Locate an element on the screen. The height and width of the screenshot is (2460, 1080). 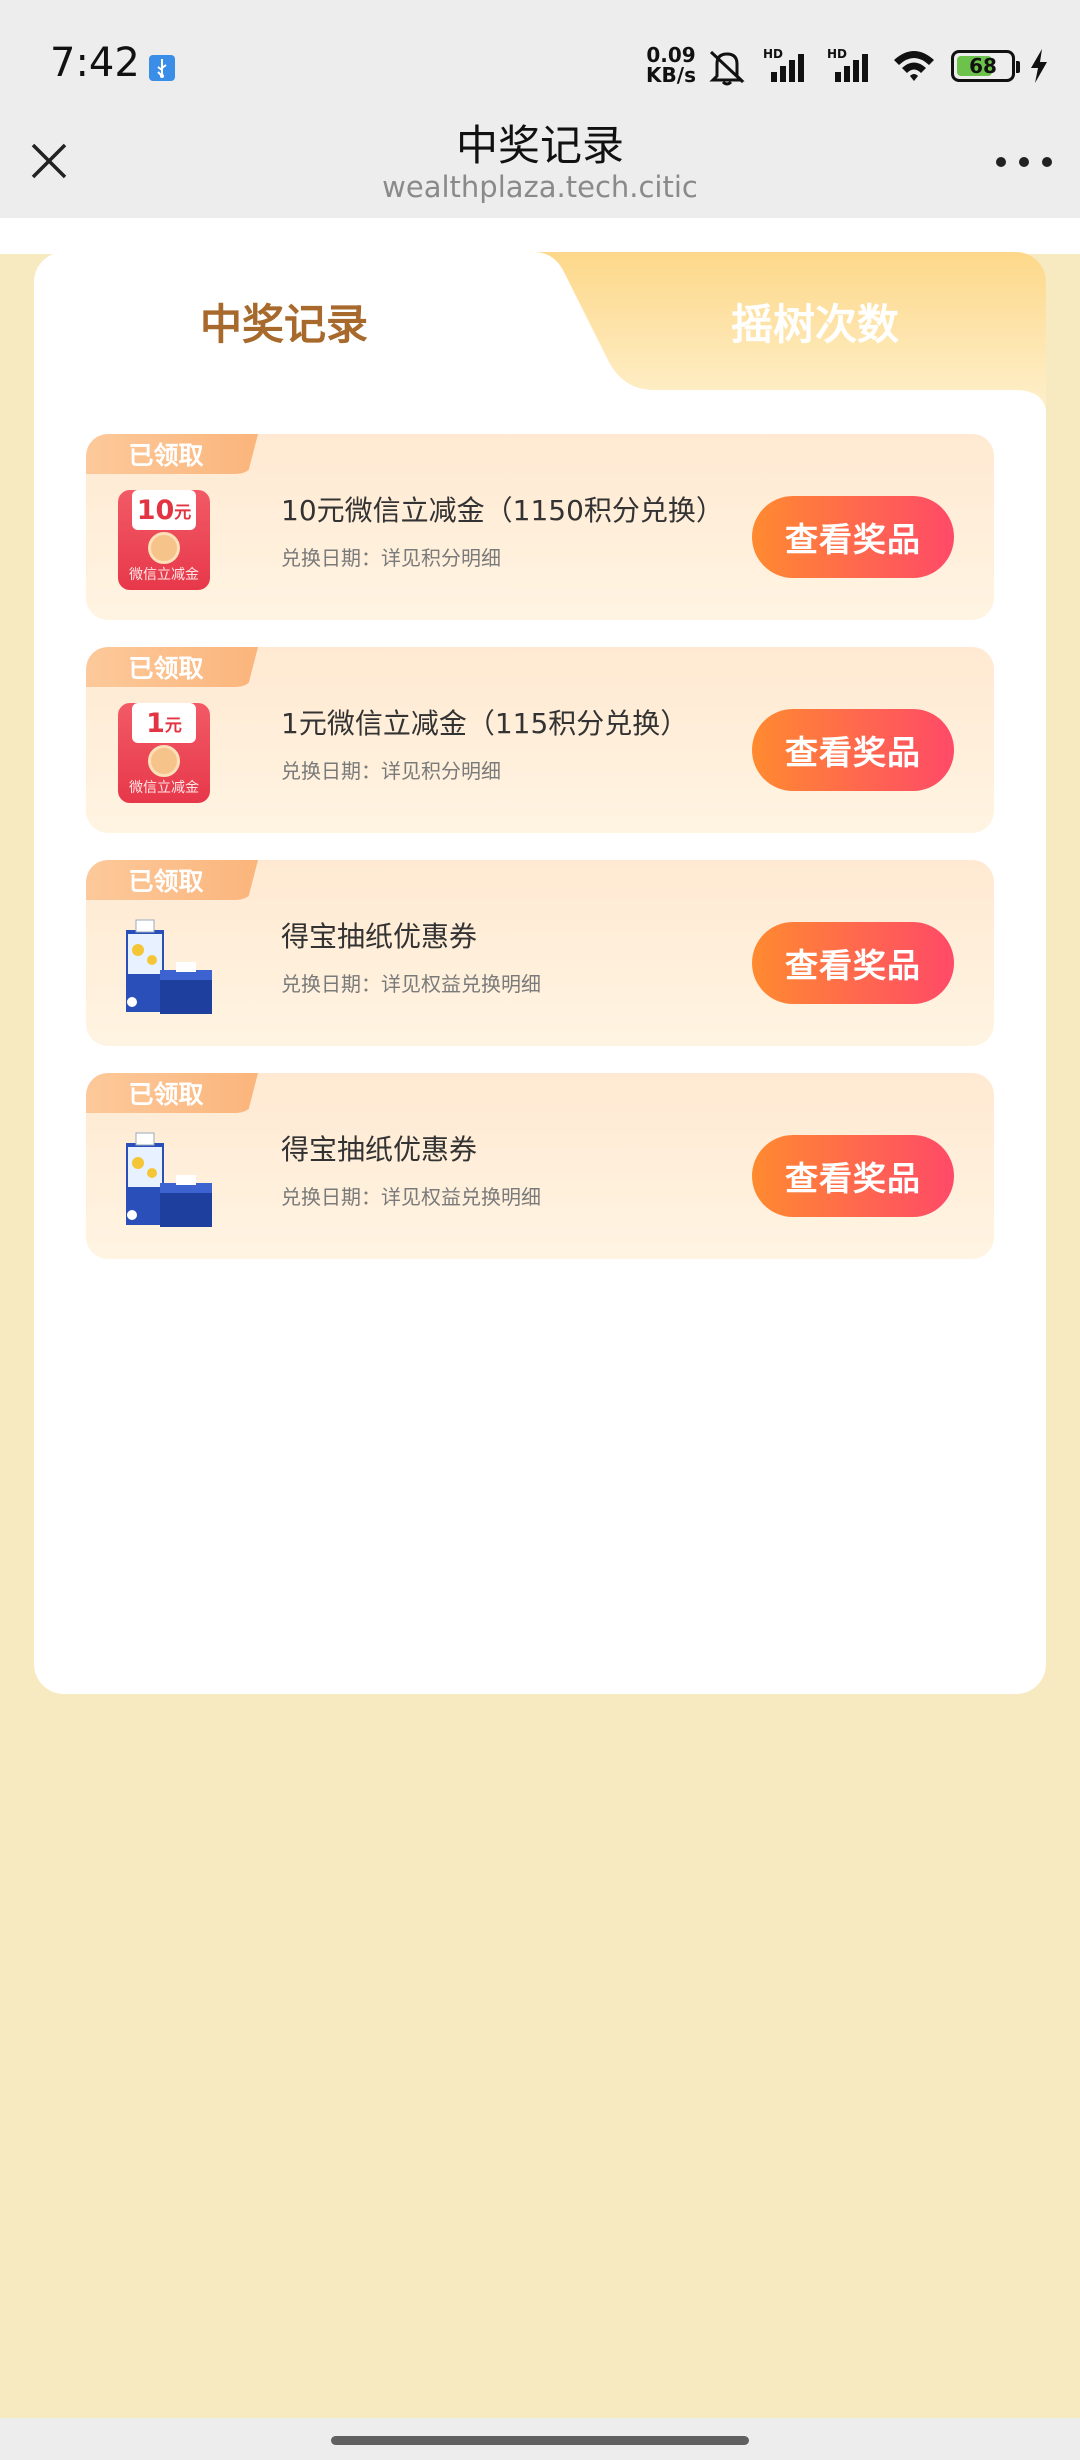
status-time: 7:42 is located at coordinates (95, 63).